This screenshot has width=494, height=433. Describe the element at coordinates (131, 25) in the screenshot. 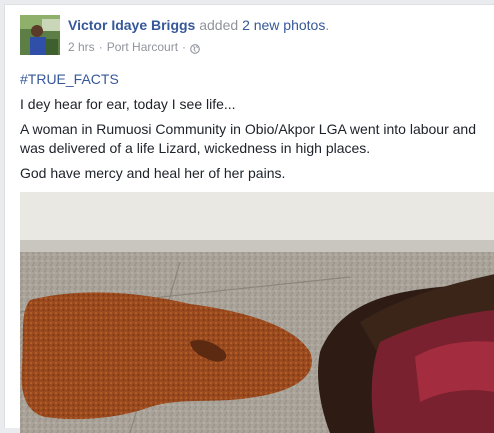

I see `author-link: Victor Idaye Briggs` at that location.